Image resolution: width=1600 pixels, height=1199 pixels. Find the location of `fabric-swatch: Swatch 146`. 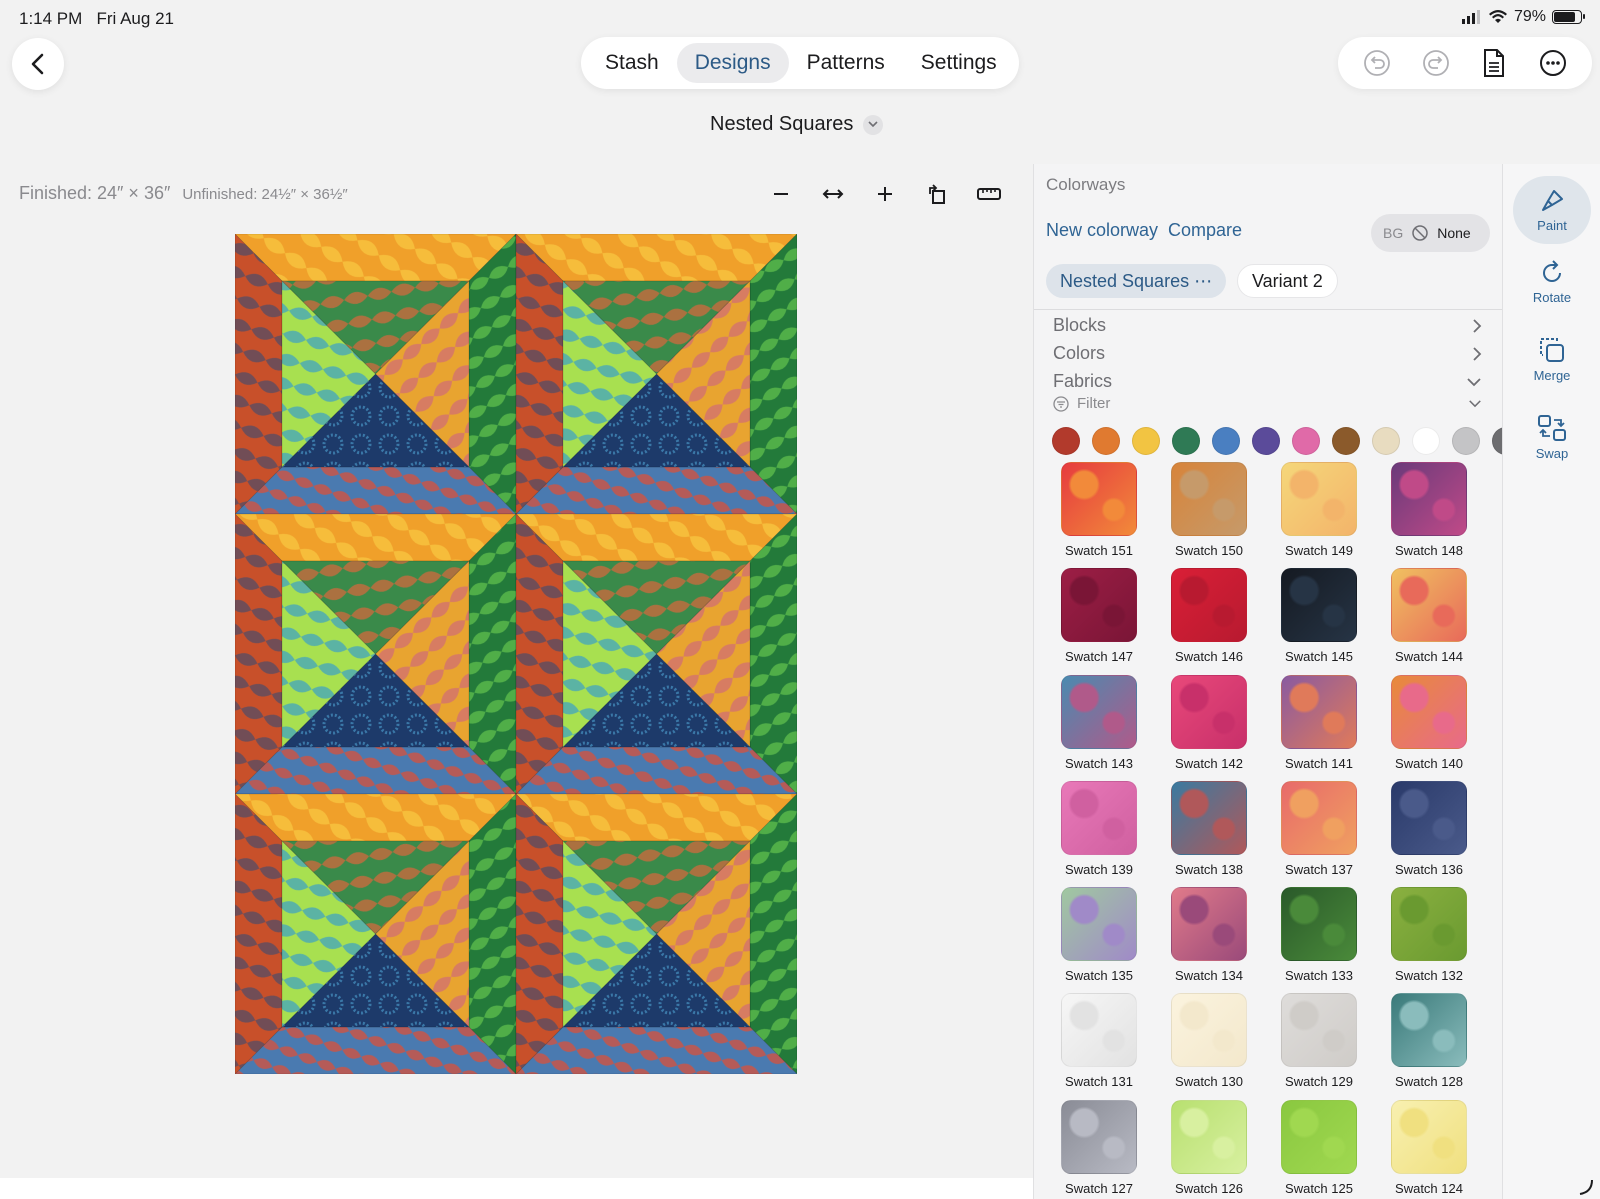

fabric-swatch: Swatch 146 is located at coordinates (1209, 617).